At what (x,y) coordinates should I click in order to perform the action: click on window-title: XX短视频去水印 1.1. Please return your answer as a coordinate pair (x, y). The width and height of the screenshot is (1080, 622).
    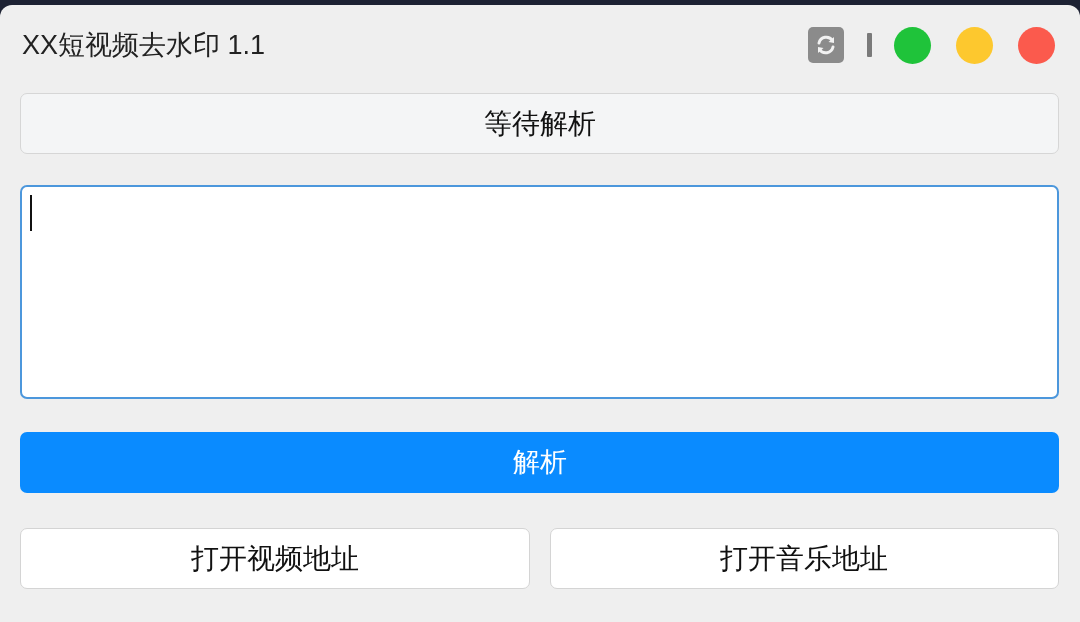
    Looking at the image, I should click on (143, 45).